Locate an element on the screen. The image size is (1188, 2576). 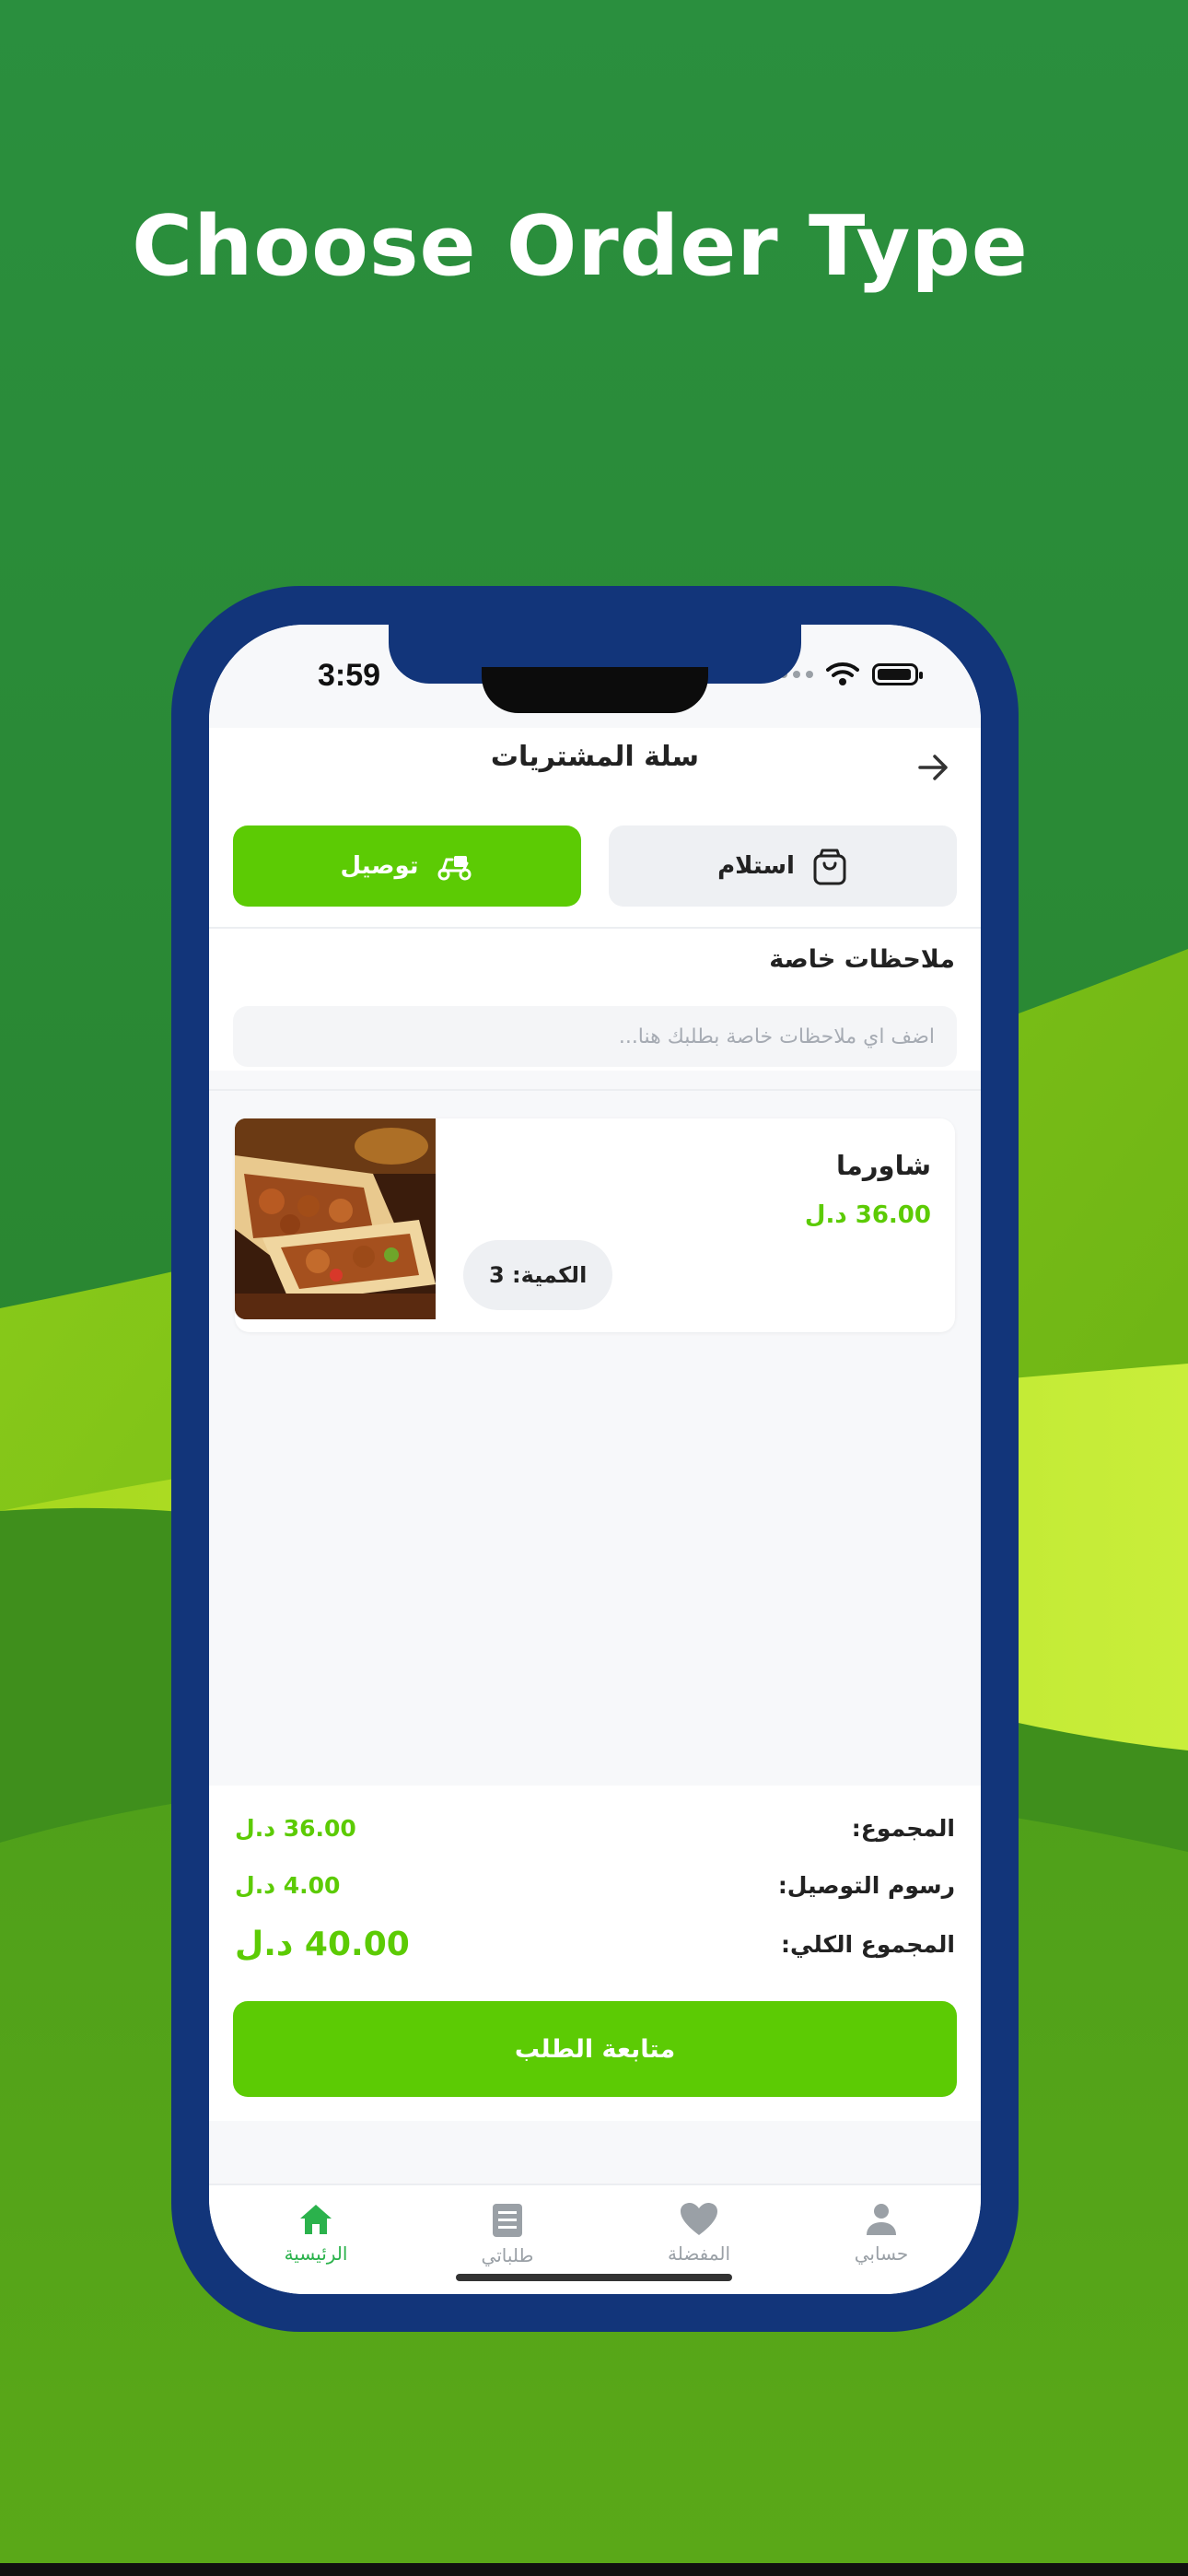
item-name: شاورما is located at coordinates (883, 1165).